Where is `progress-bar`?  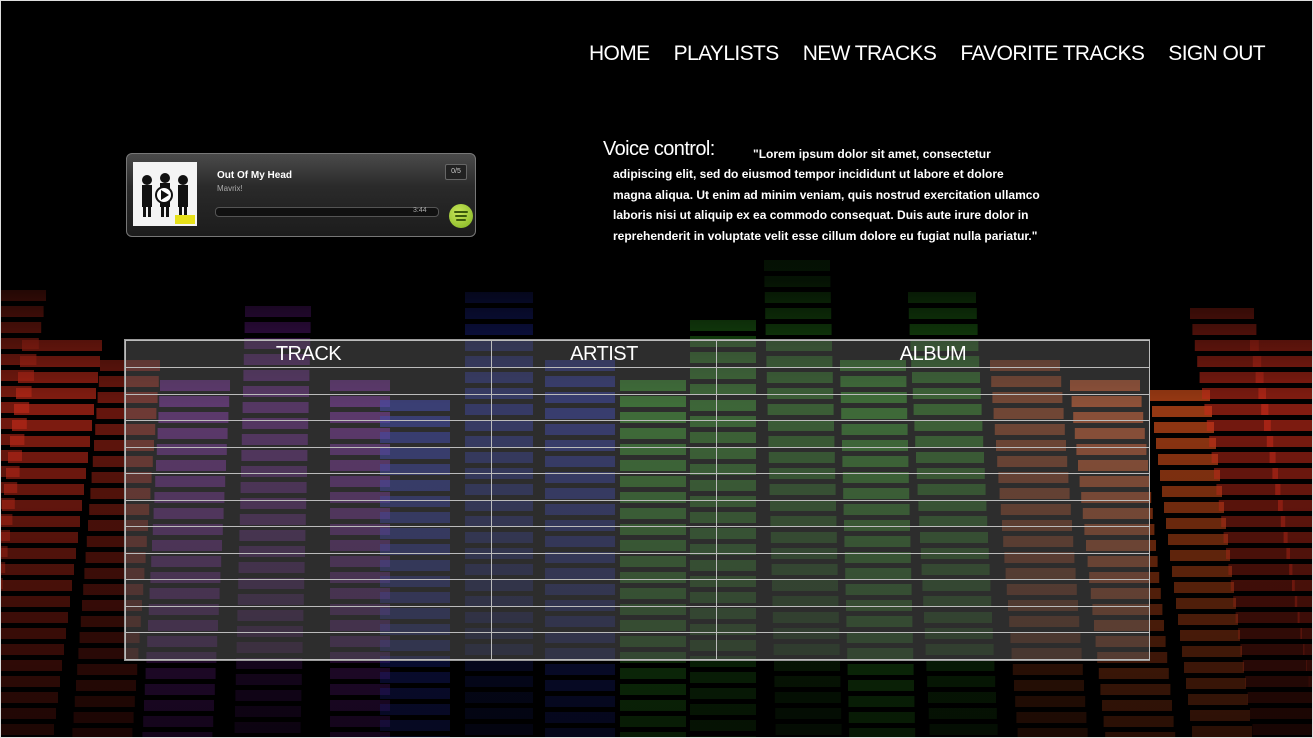
progress-bar is located at coordinates (327, 212).